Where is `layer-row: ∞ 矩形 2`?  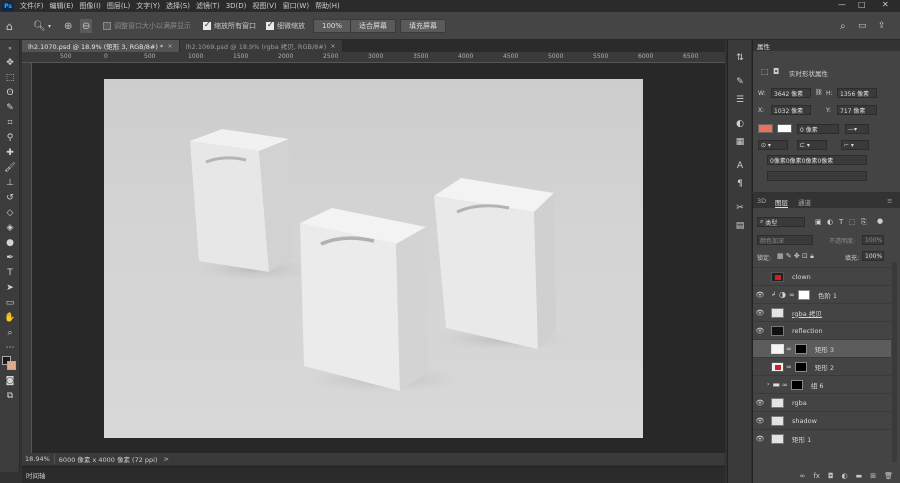
layer-row: ∞ 矩形 2 is located at coordinates (822, 366).